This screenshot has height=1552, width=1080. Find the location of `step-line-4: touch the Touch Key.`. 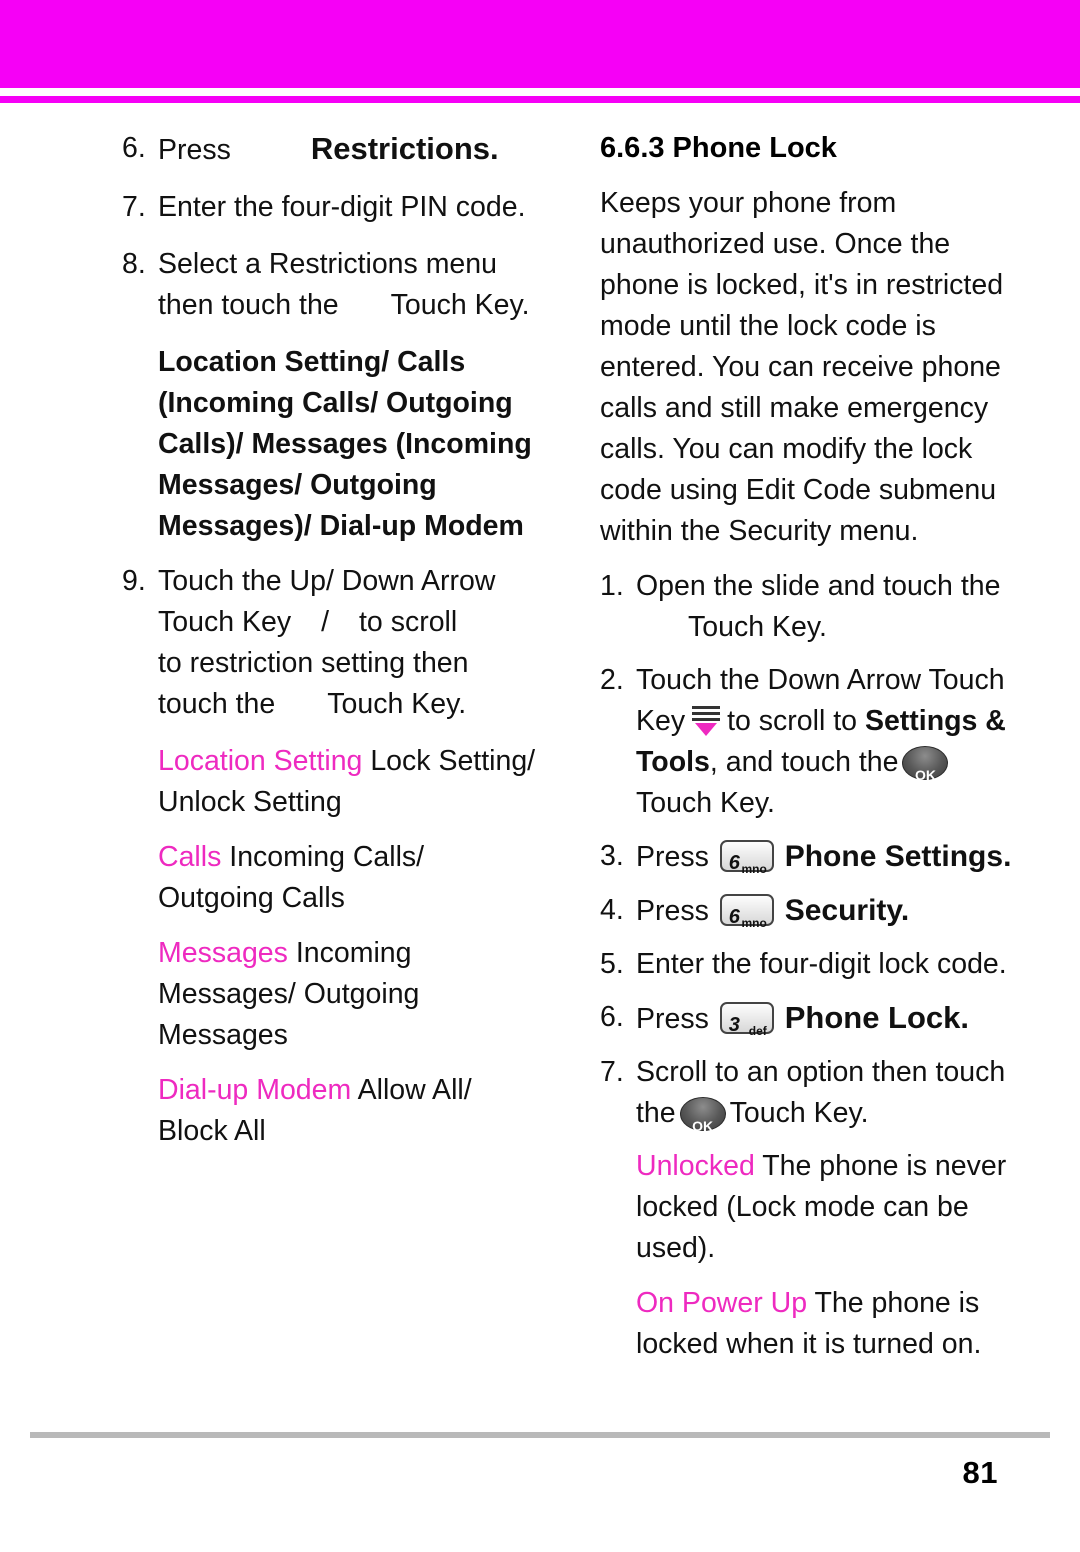

step-line-4: touch the Touch Key. is located at coordinates (350, 704).